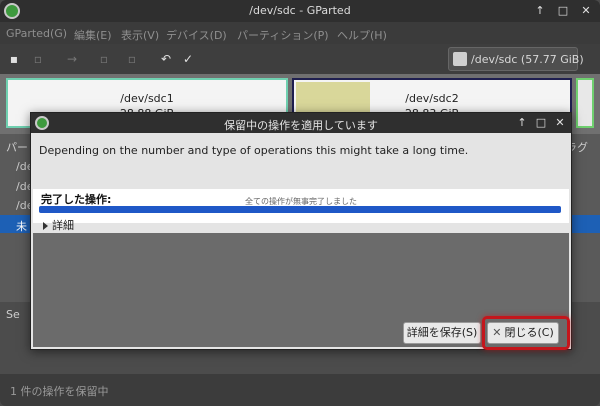 Image resolution: width=600 pixels, height=406 pixels. Describe the element at coordinates (283, 35) in the screenshot. I see `menu-partition: パーティション(P)` at that location.